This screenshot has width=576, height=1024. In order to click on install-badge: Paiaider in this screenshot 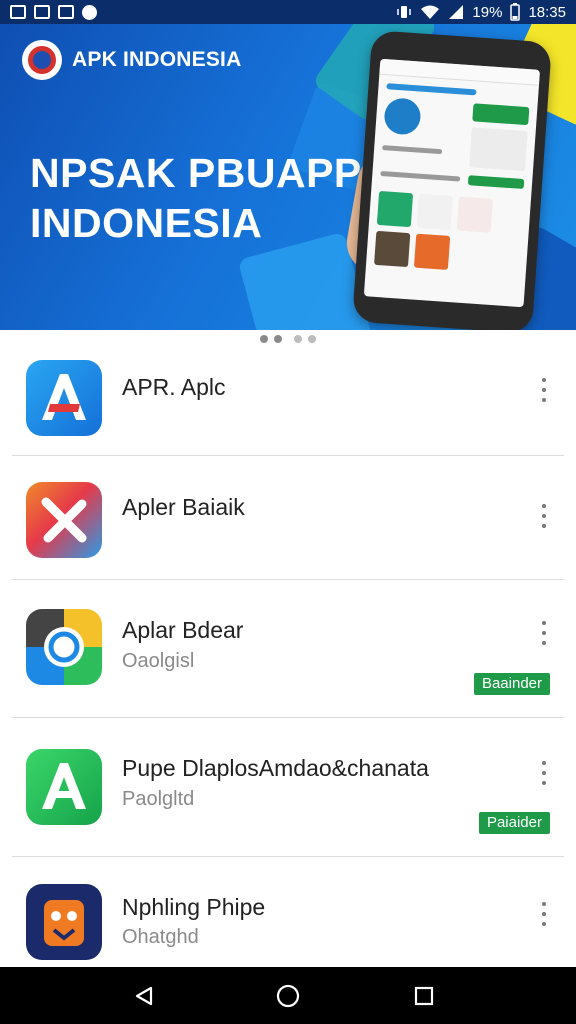, I will do `click(514, 823)`.